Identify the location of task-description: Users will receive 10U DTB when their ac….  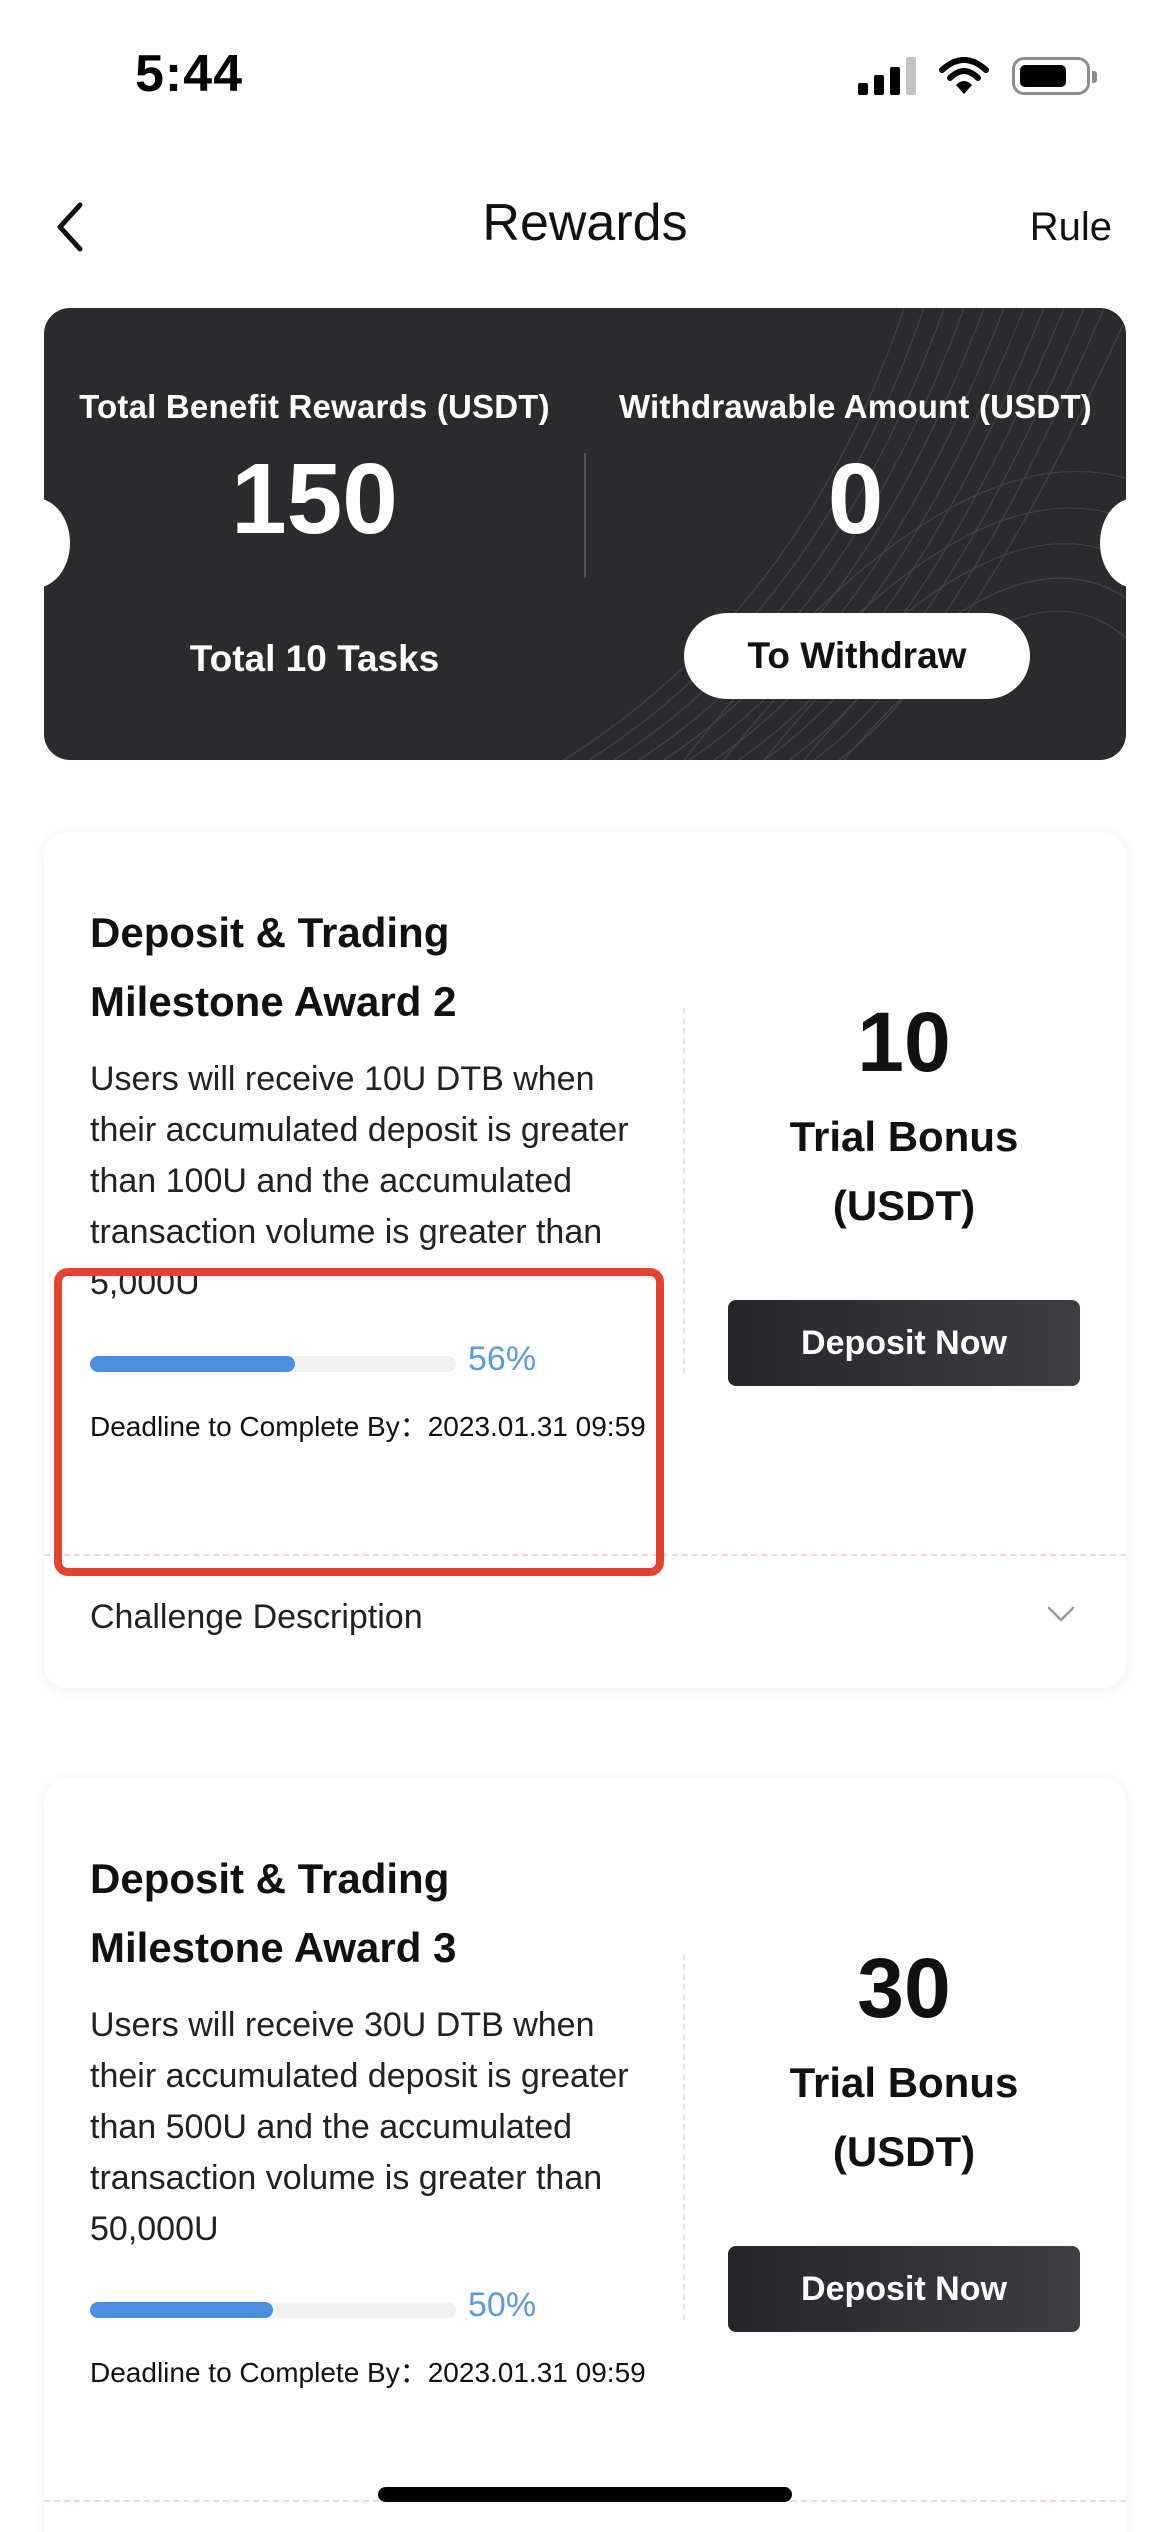
(359, 1181).